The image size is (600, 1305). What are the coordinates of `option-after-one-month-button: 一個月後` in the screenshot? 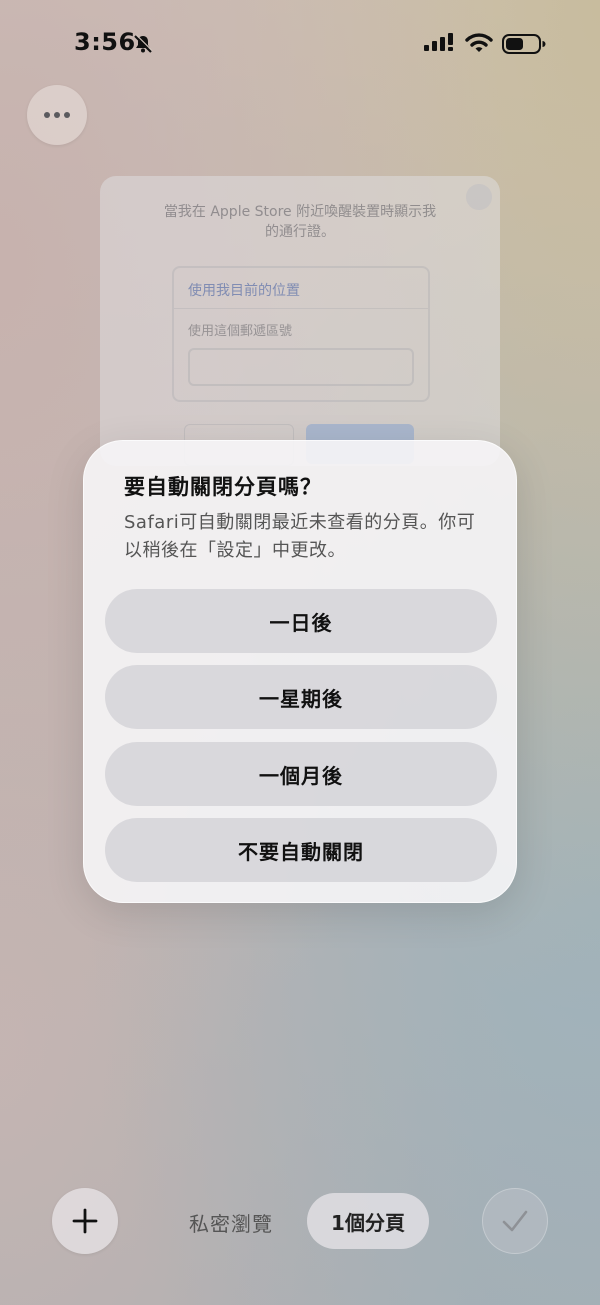 It's located at (301, 774).